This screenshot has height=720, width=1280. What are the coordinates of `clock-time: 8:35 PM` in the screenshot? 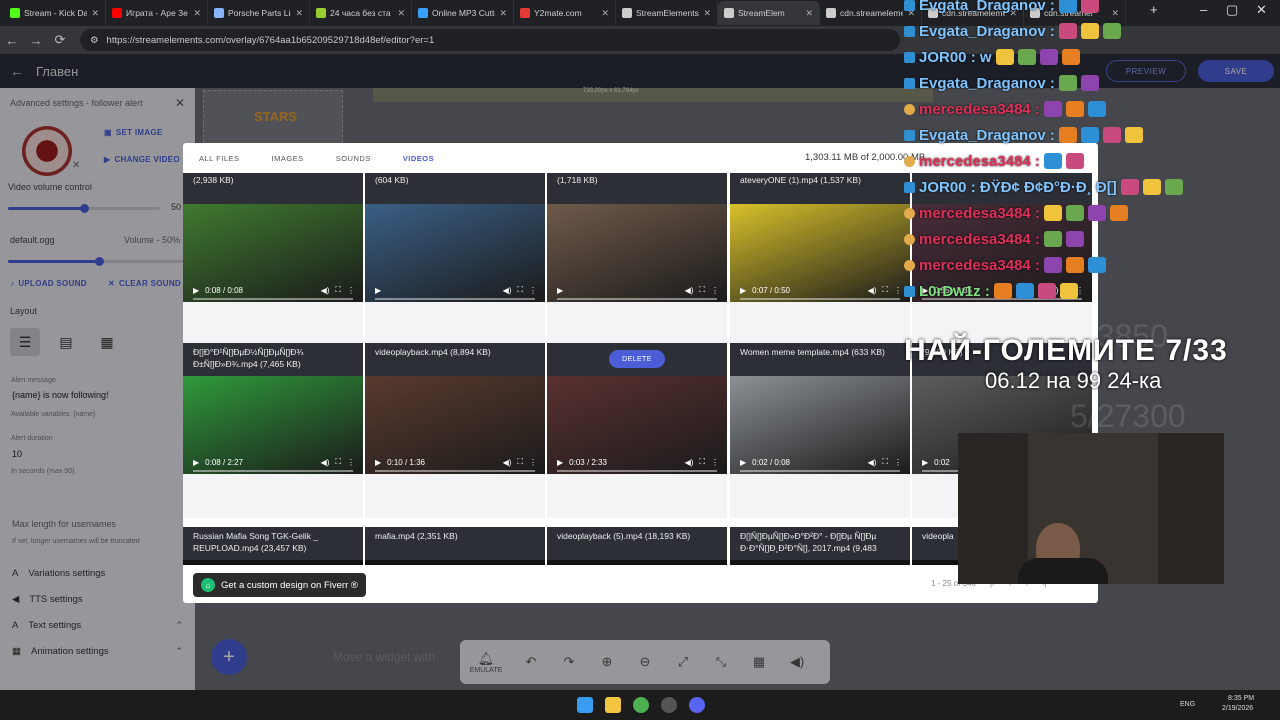 It's located at (1241, 698).